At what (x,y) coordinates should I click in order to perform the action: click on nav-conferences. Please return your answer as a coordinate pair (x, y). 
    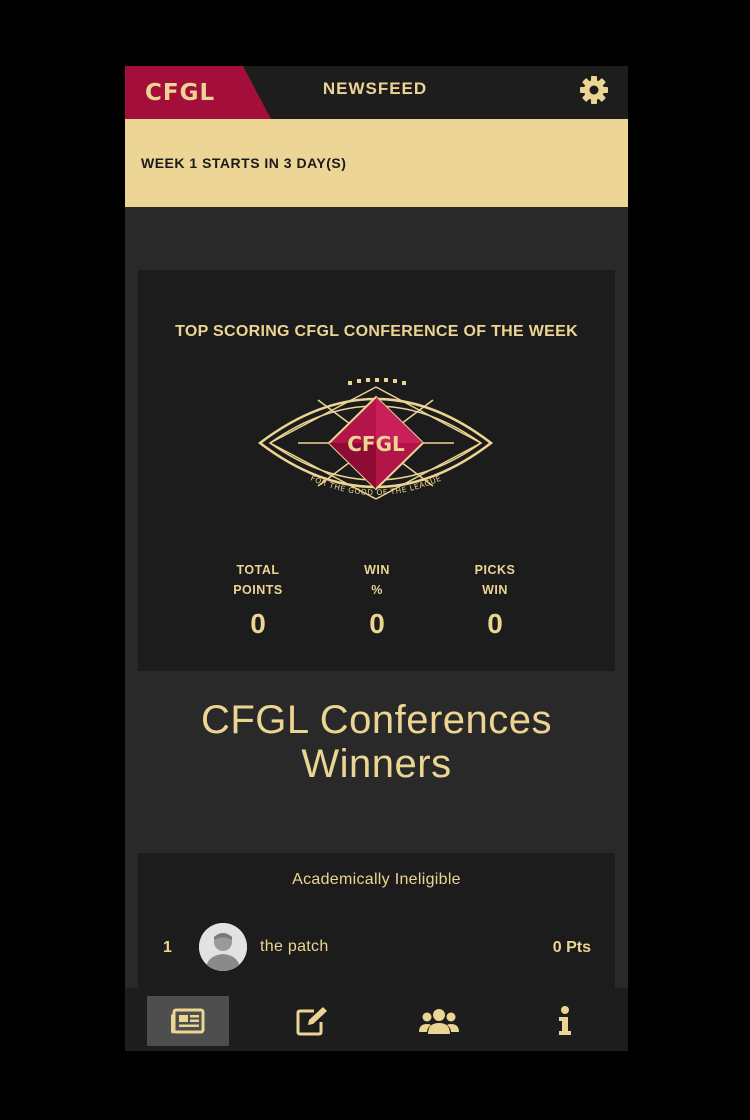
    Looking at the image, I should click on (439, 1021).